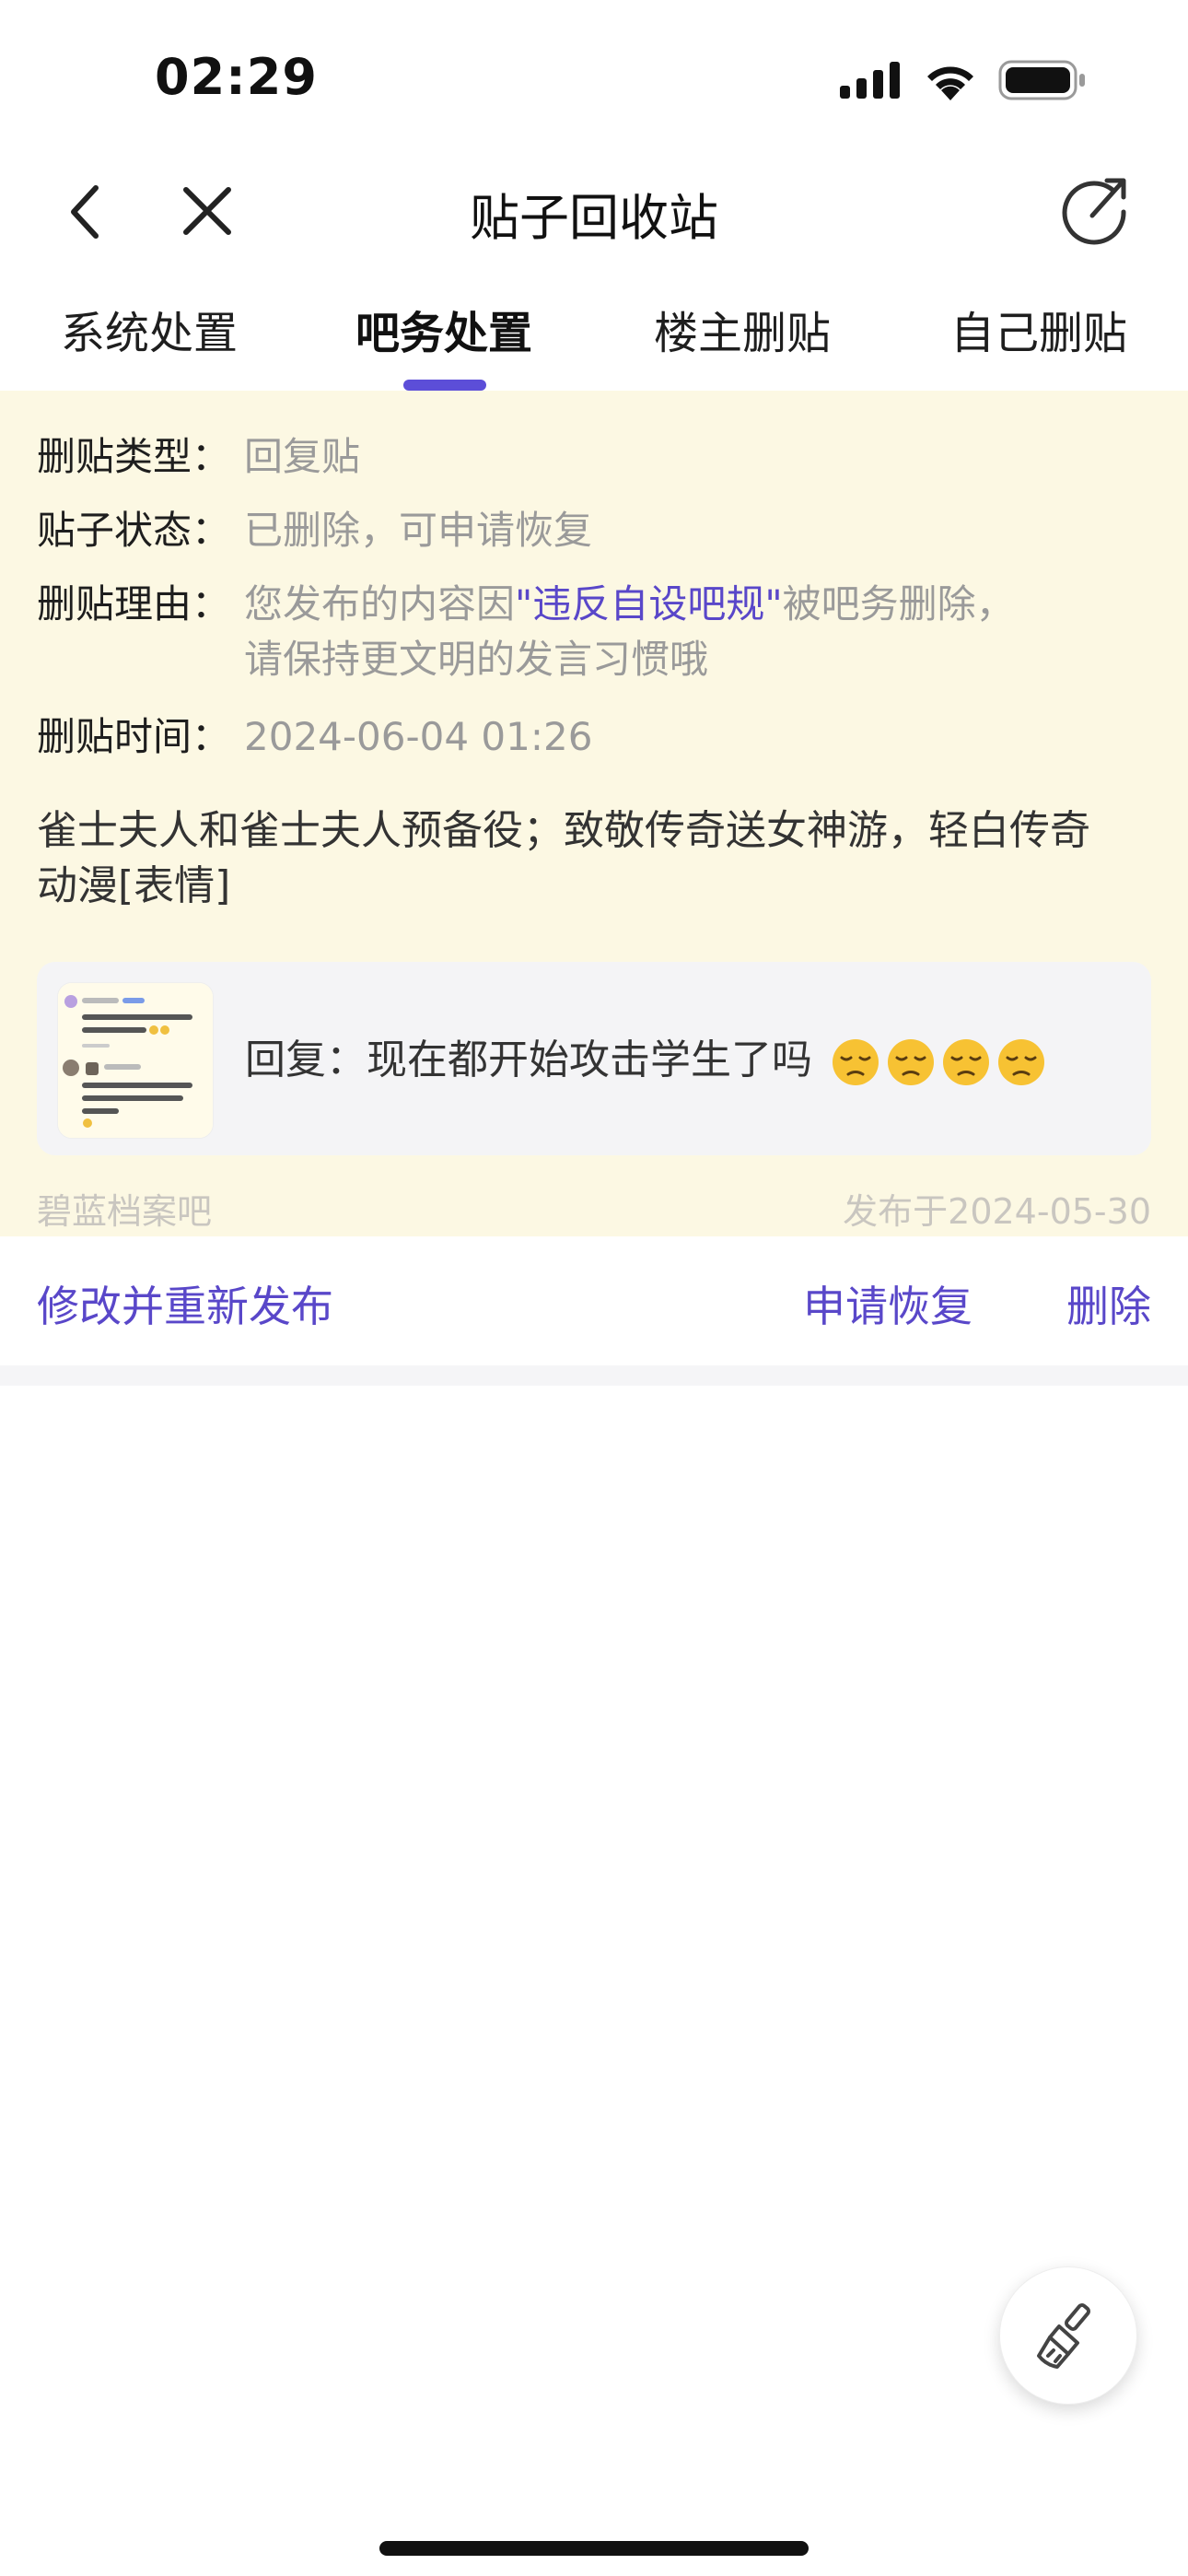  I want to click on delete-reason-value: 您发布的内容因"违反自设吧规"被吧务删除， 请保持更文明的发言习惯哦, so click(629, 632).